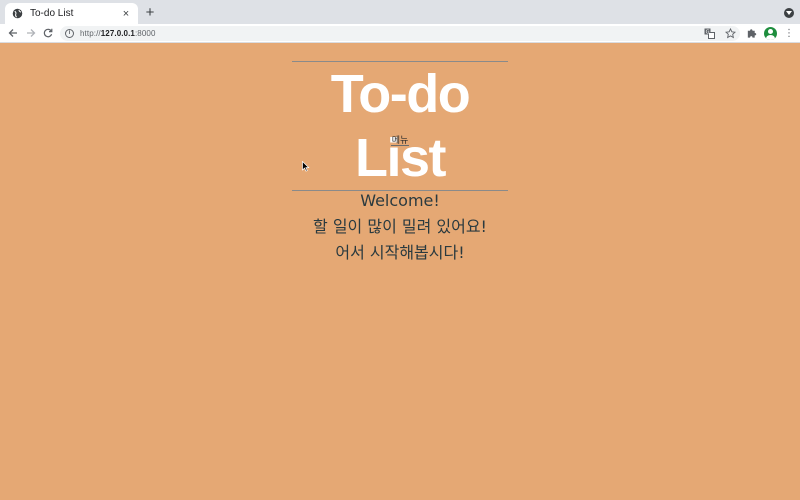 The image size is (800, 500). I want to click on tab-title: To-do List, so click(52, 13).